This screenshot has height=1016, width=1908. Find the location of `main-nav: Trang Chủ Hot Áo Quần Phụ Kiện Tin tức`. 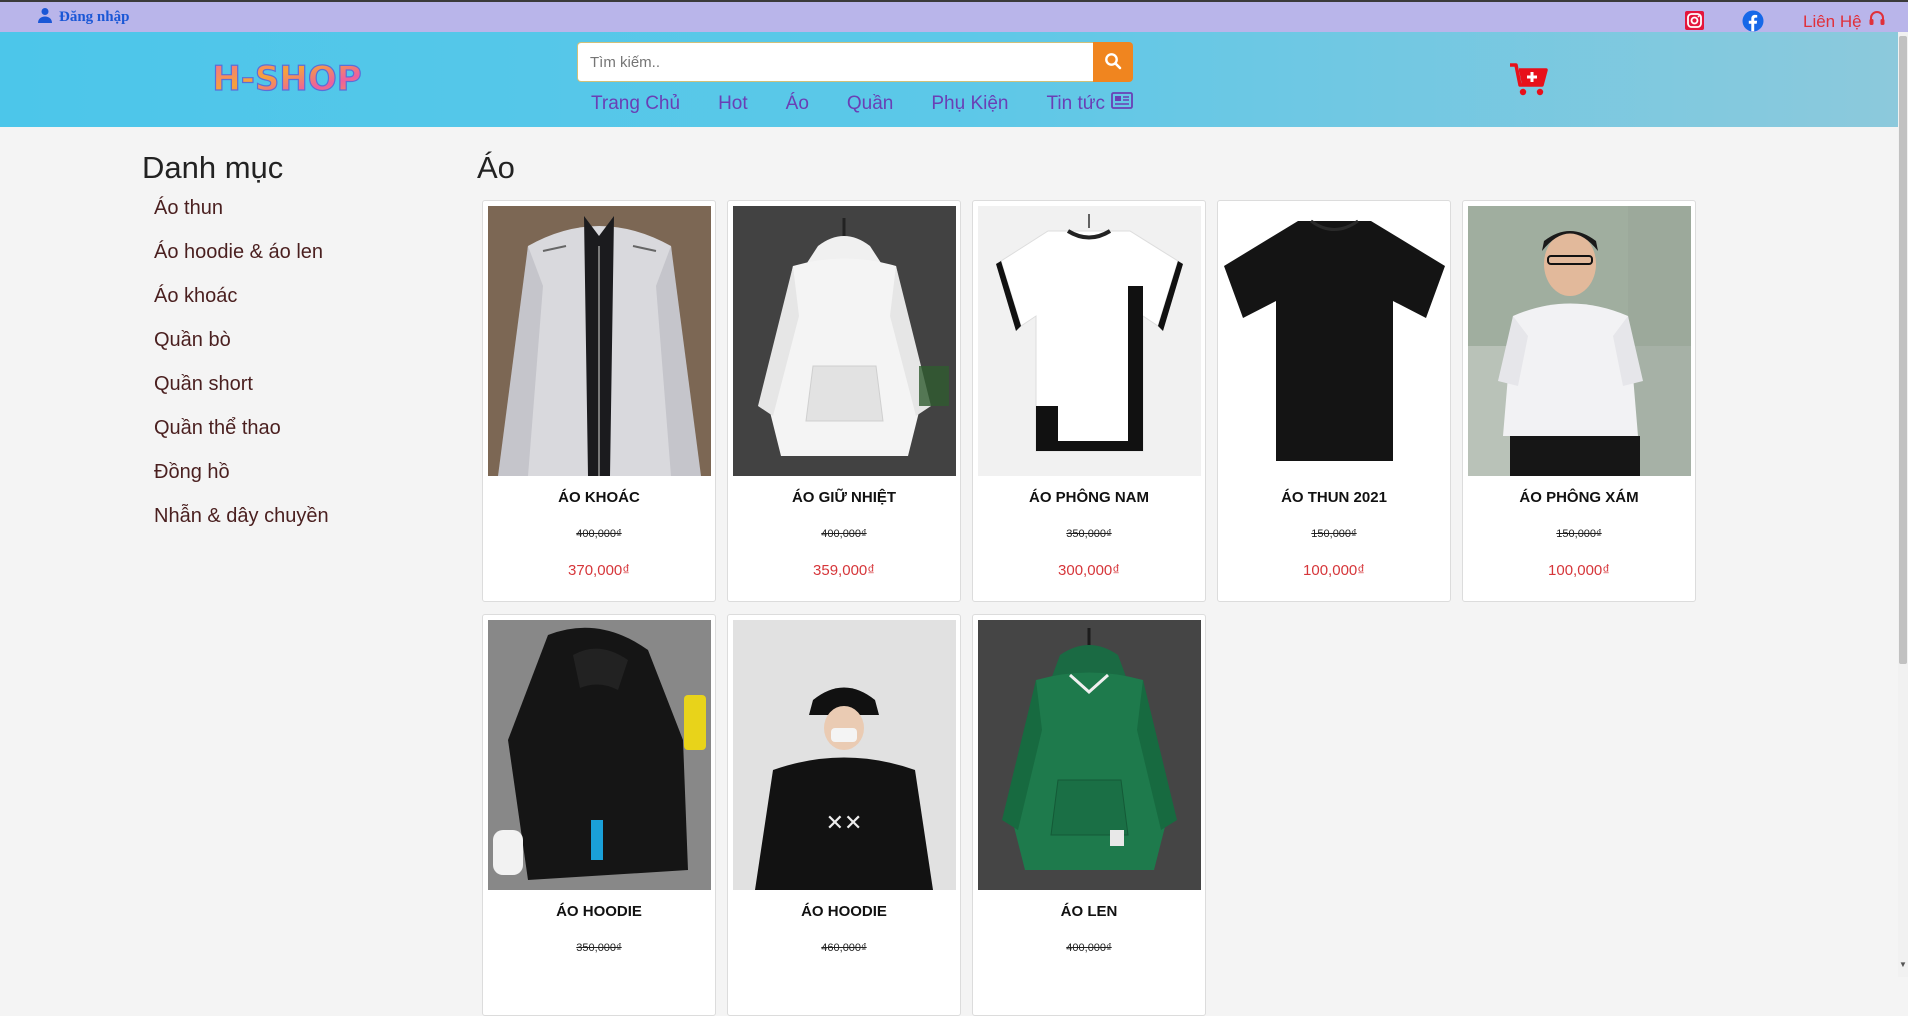

main-nav: Trang Chủ Hot Áo Quần Phụ Kiện Tin tức is located at coordinates (881, 103).